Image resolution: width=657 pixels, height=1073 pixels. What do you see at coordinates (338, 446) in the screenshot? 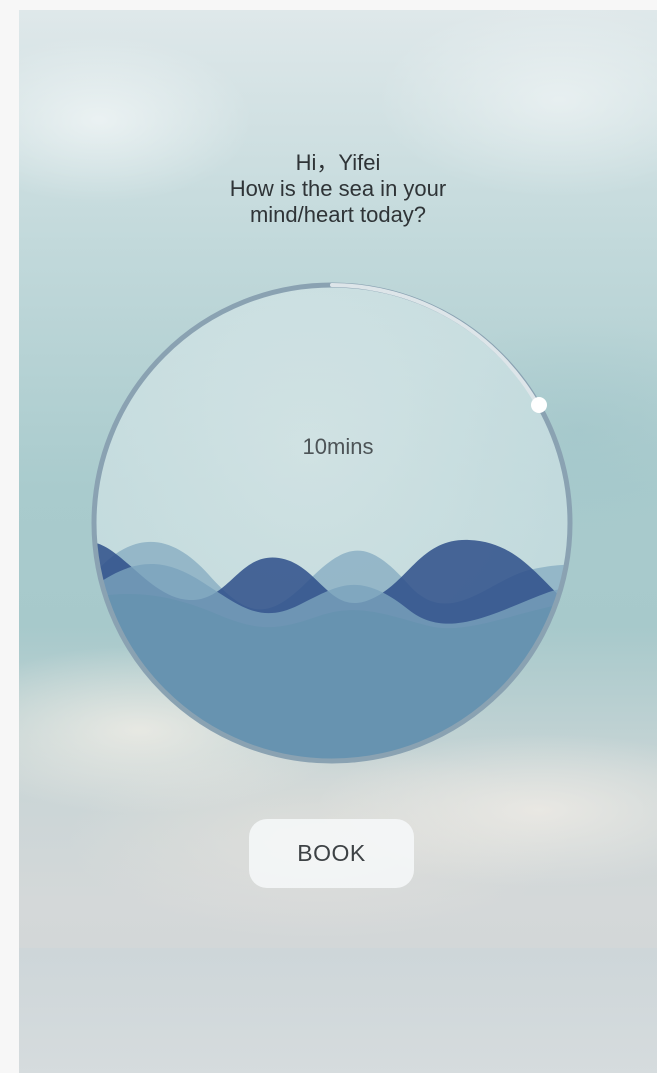
I see `timer-label: 10mins` at bounding box center [338, 446].